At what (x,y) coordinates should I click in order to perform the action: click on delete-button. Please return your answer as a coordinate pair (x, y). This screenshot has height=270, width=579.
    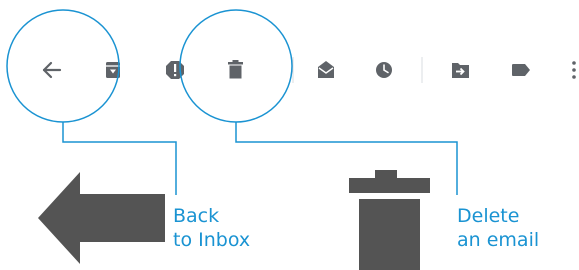
    Looking at the image, I should click on (236, 70).